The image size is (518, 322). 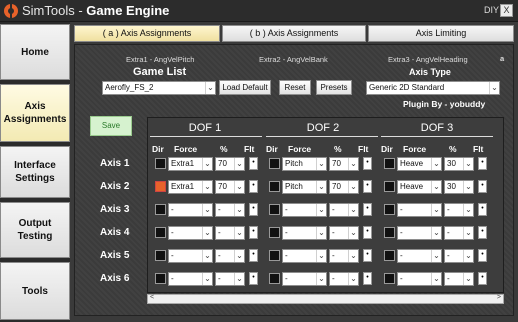 What do you see at coordinates (506, 10) in the screenshot?
I see `close-button: X` at bounding box center [506, 10].